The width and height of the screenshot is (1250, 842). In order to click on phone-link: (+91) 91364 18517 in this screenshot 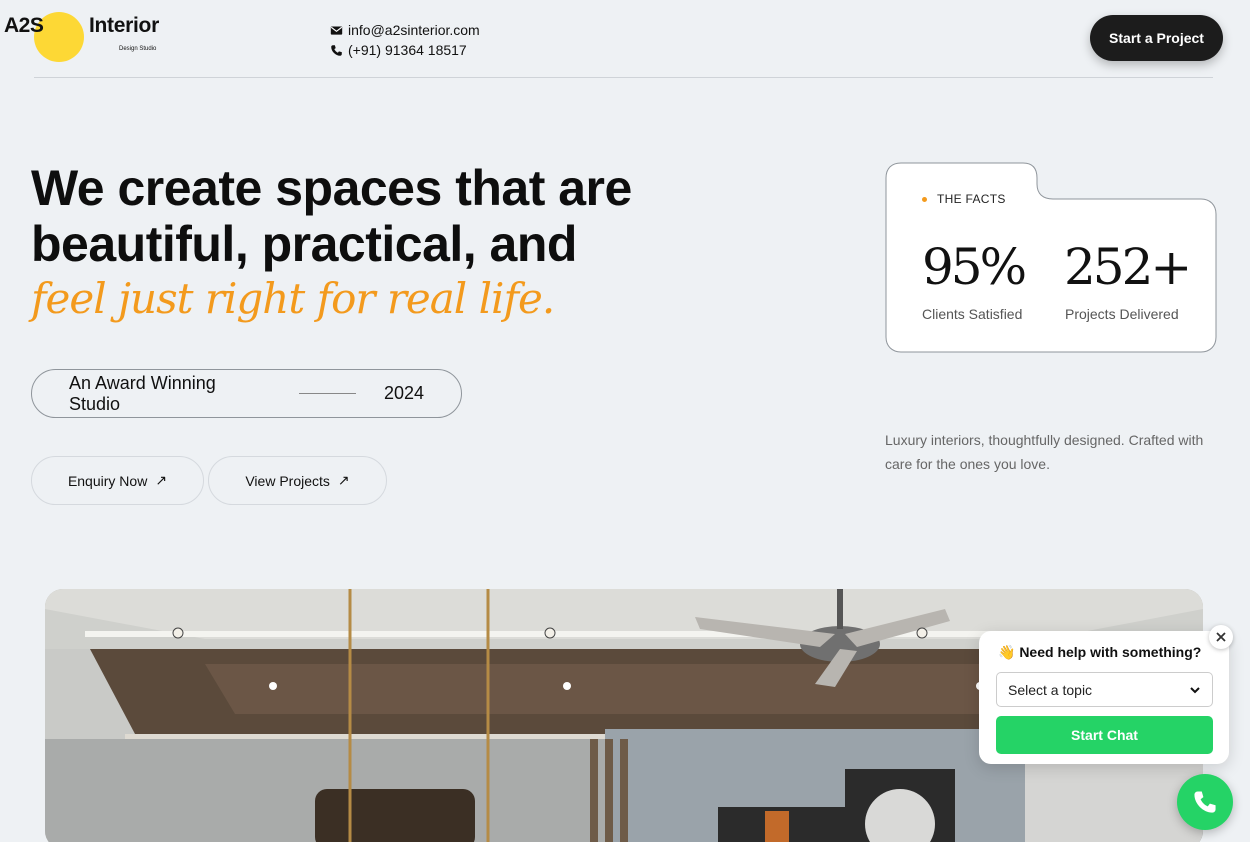, I will do `click(407, 50)`.